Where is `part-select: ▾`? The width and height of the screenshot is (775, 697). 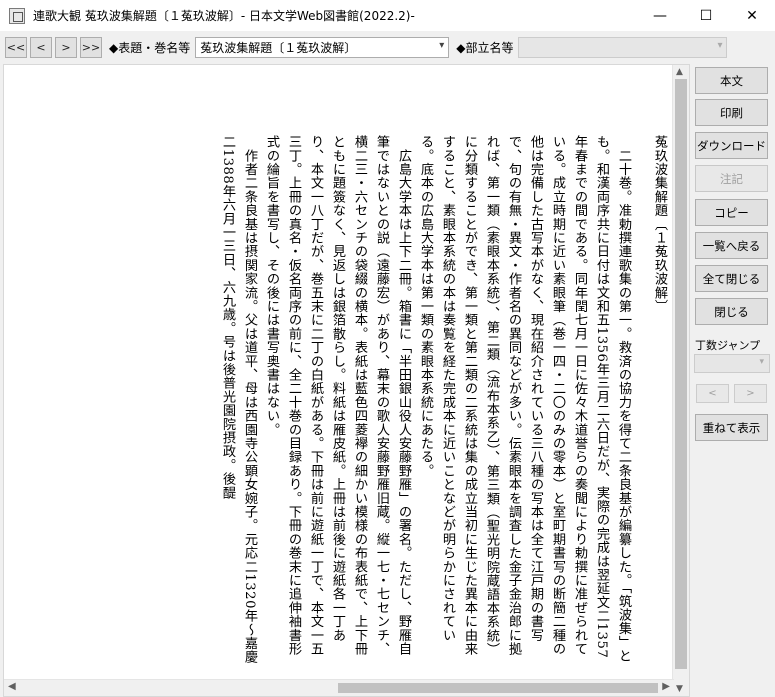
part-select: ▾ is located at coordinates (623, 47).